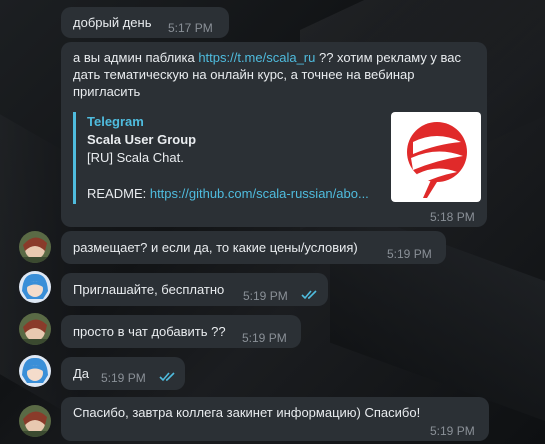 The image size is (545, 444). Describe the element at coordinates (81, 373) in the screenshot. I see `message-text: Да` at that location.